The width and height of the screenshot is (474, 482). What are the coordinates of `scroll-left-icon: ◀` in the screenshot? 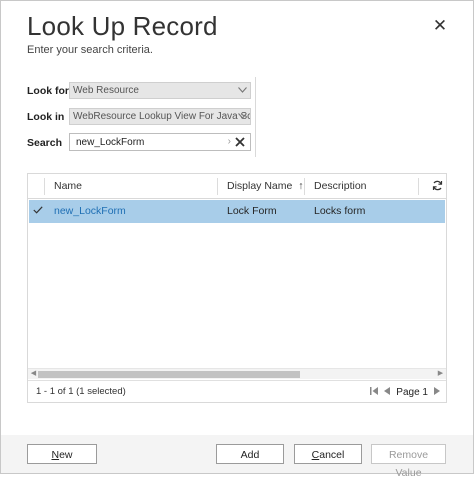 It's located at (33, 374).